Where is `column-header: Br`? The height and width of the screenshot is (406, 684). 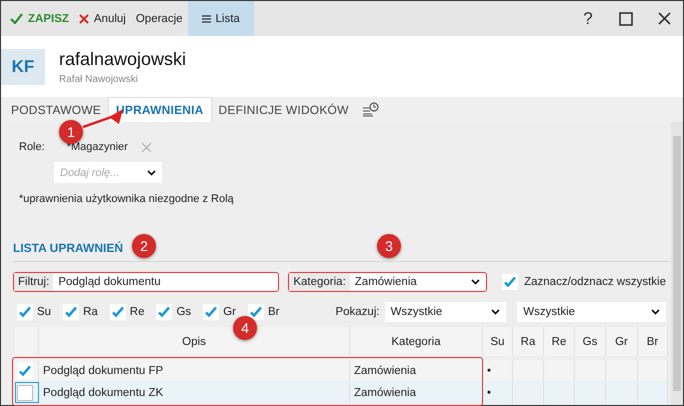
column-header: Br is located at coordinates (653, 341).